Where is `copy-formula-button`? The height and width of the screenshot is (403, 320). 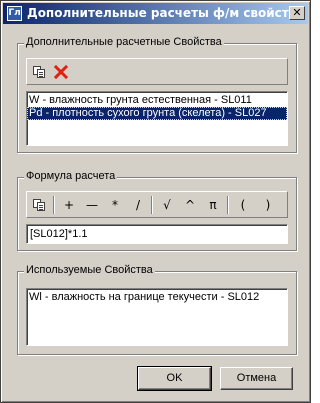 copy-formula-button is located at coordinates (39, 205).